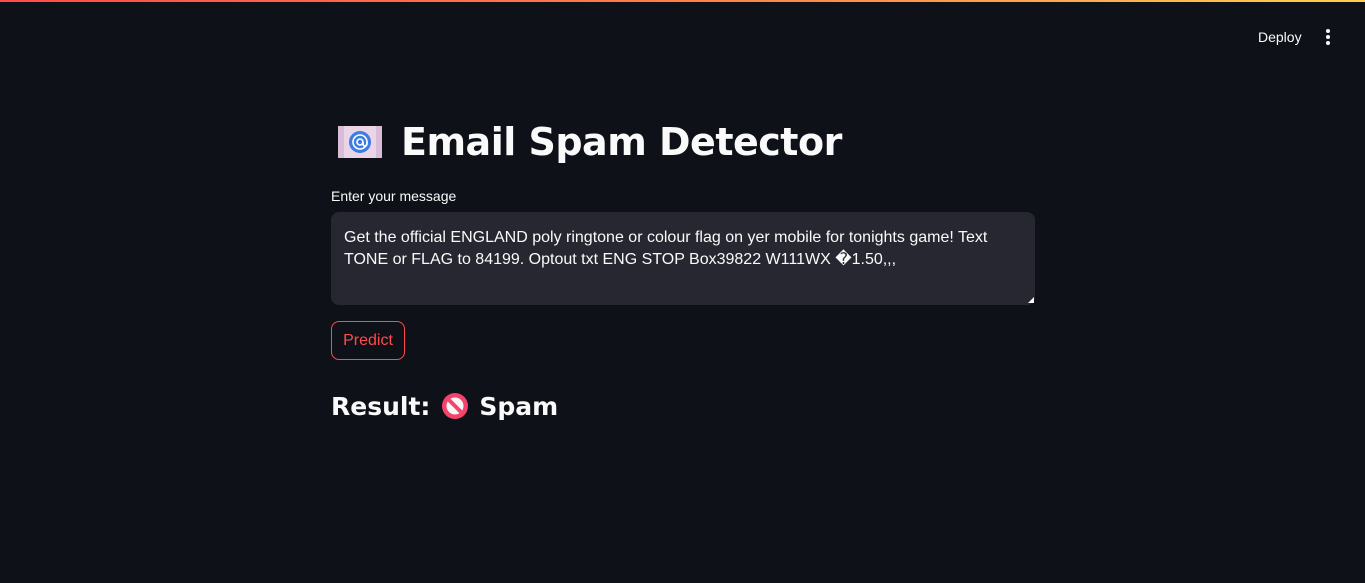 The width and height of the screenshot is (1365, 583). Describe the element at coordinates (1280, 37) in the screenshot. I see `deploy-button: Deploy` at that location.